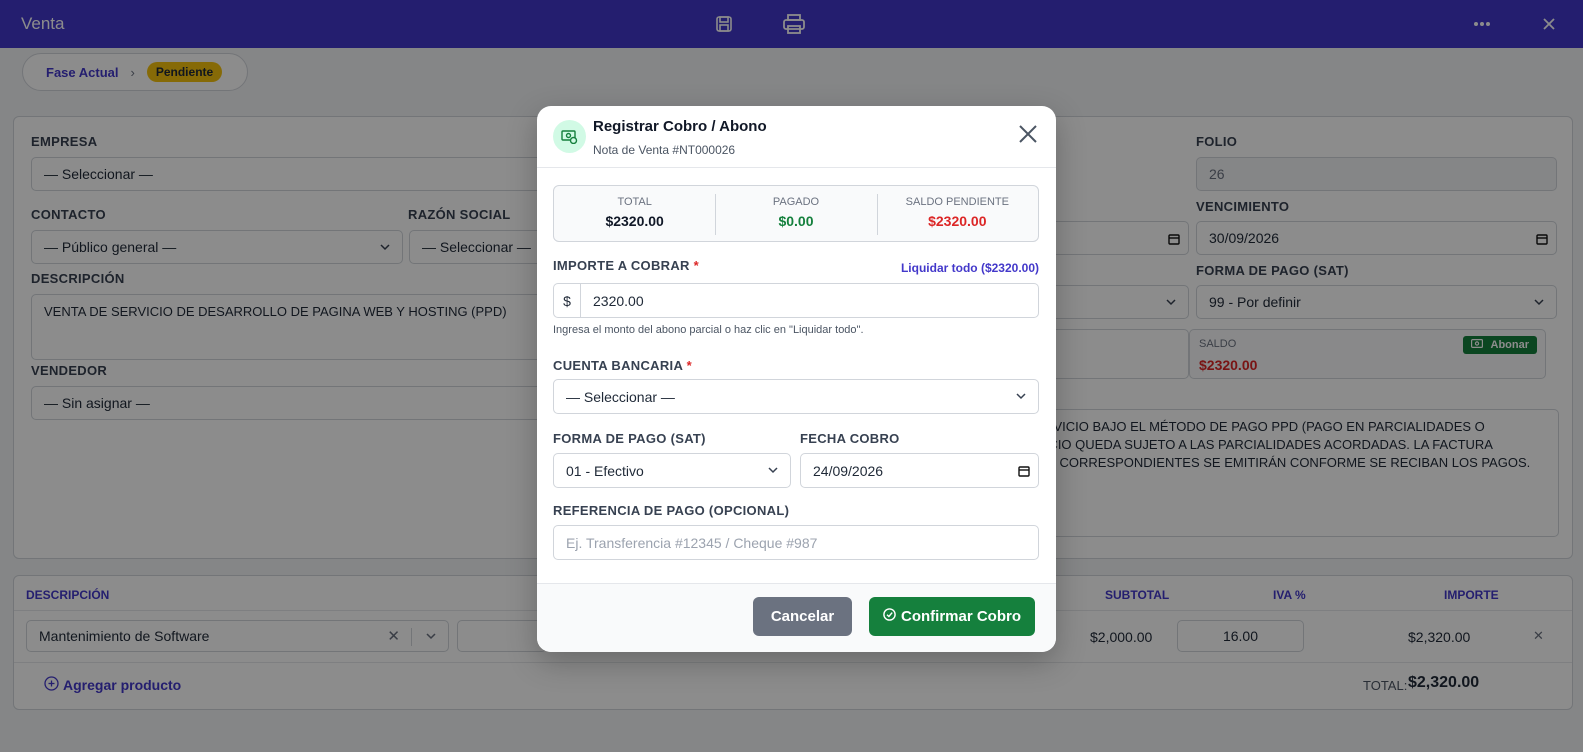  I want to click on close-icon, so click(1030, 136).